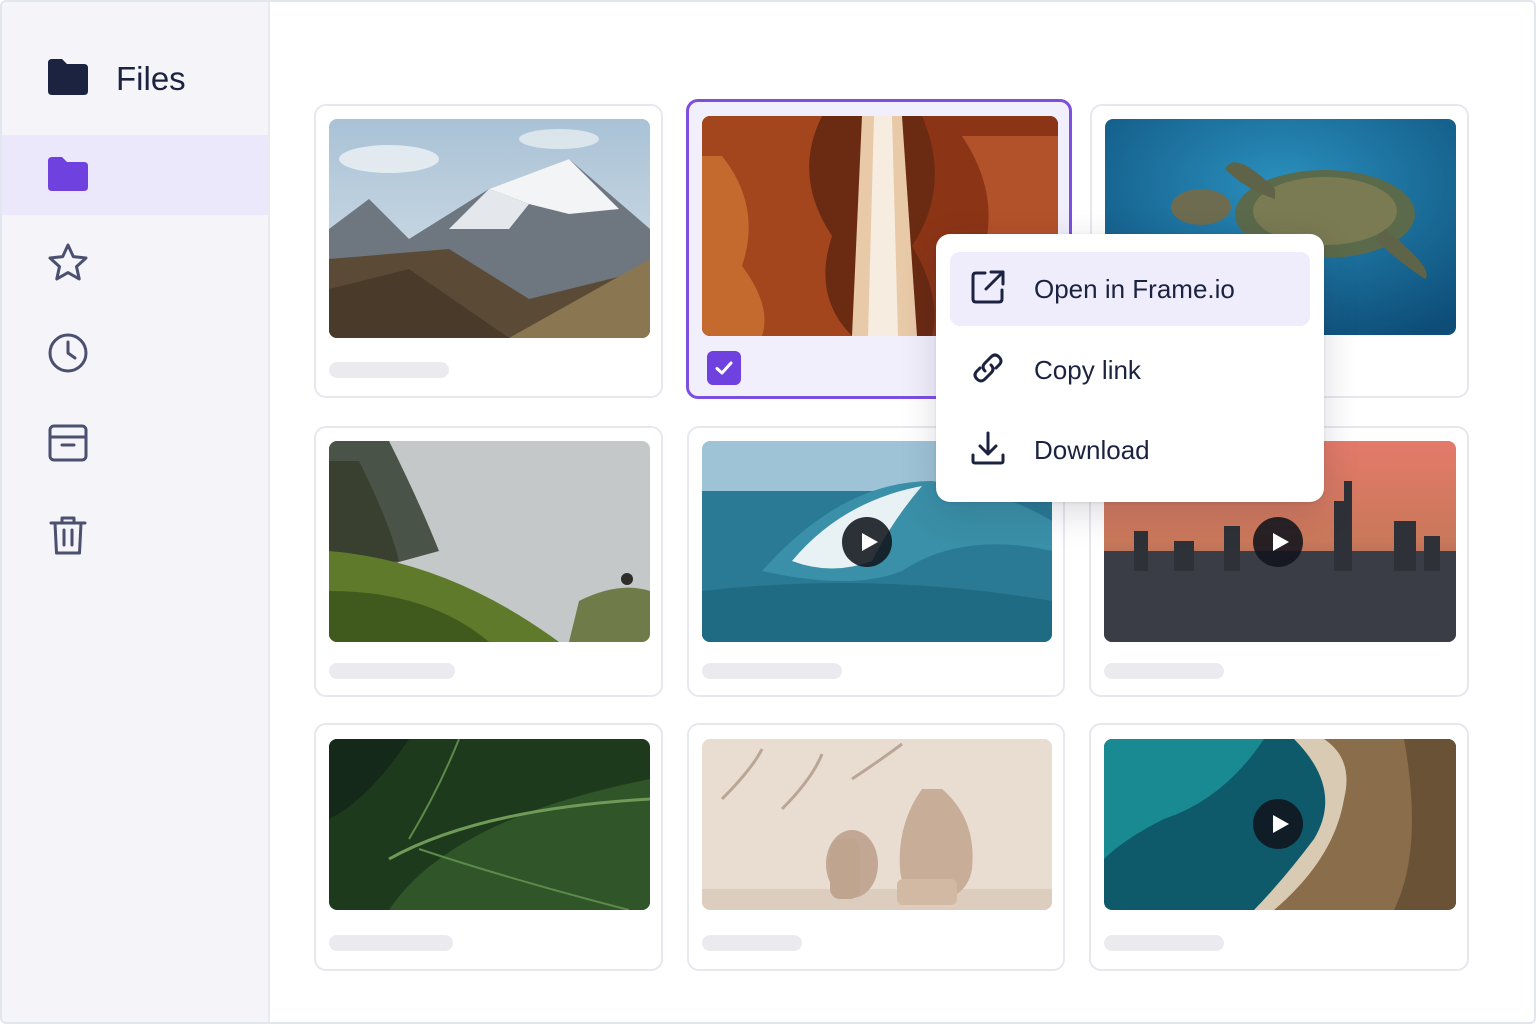  I want to click on thumbnail-mountain, so click(489, 228).